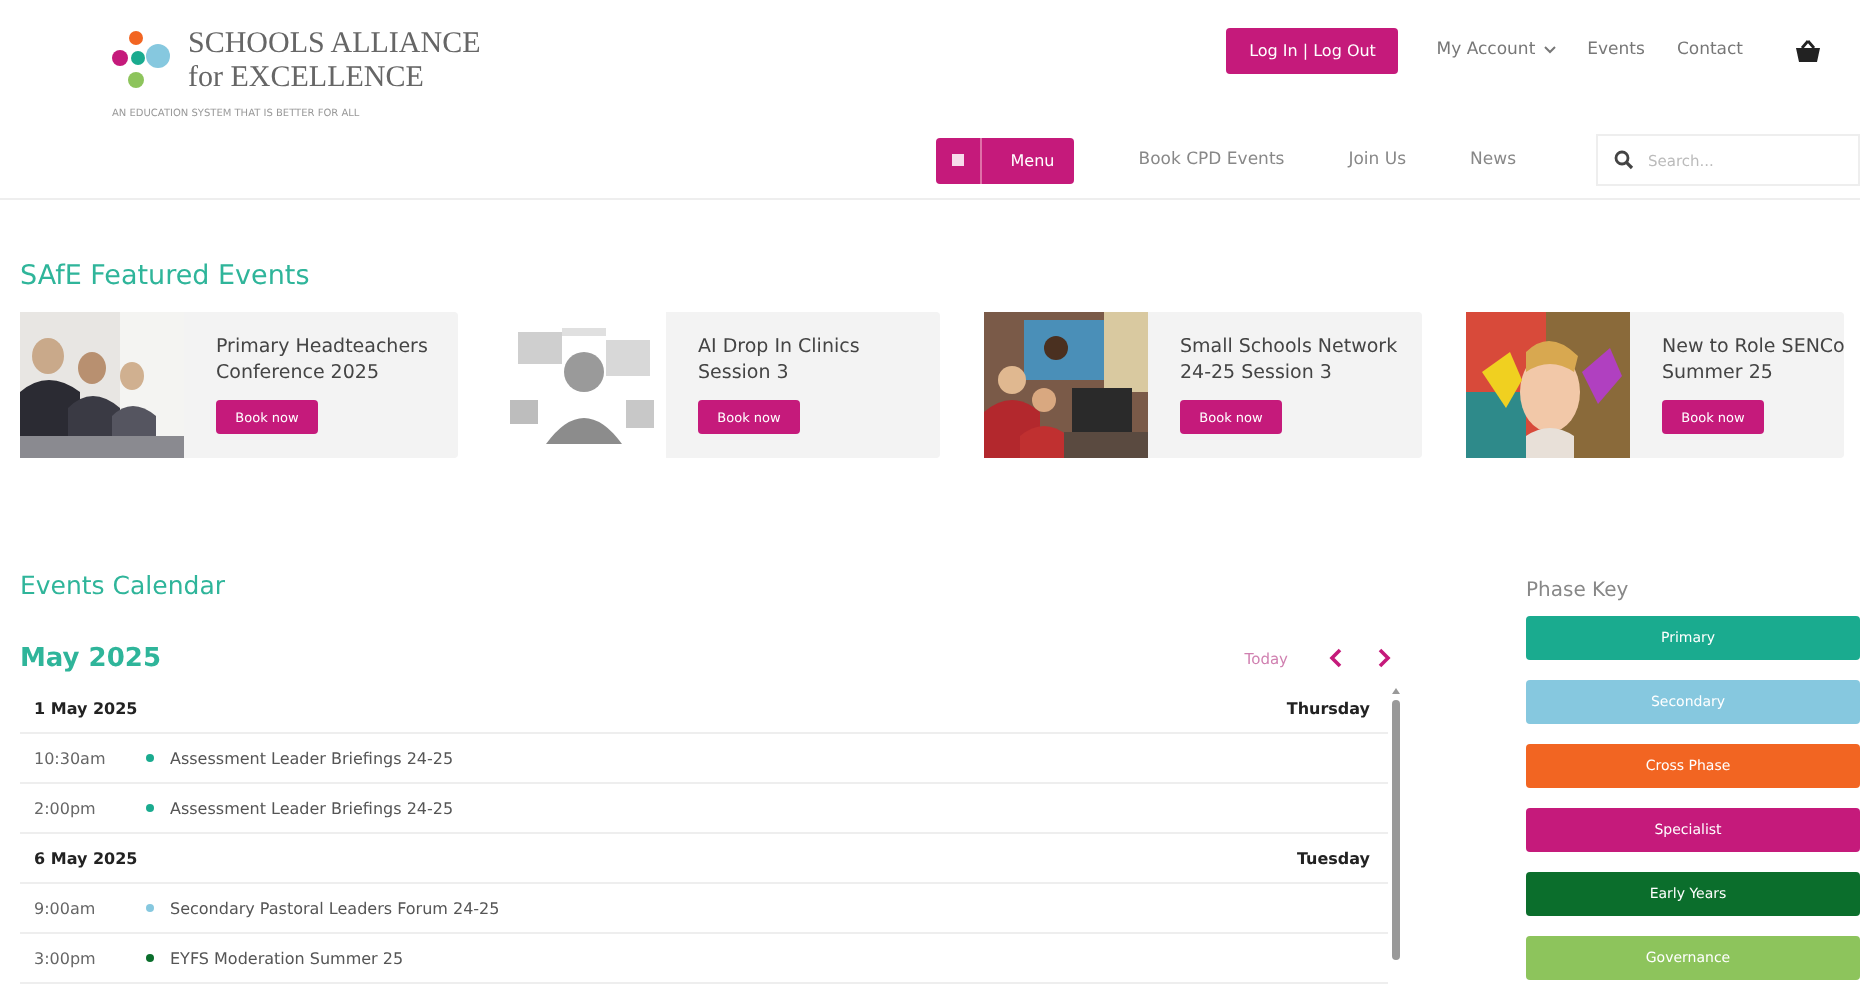 Image resolution: width=1860 pixels, height=1000 pixels. What do you see at coordinates (1377, 160) in the screenshot?
I see `nav-link: Join Us` at bounding box center [1377, 160].